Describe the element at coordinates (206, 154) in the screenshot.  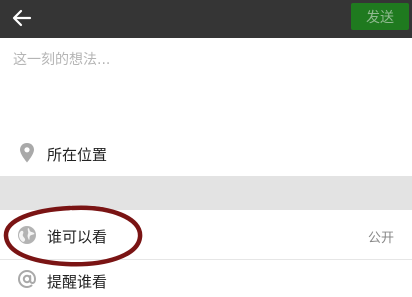
I see `location-row: 所在位置` at that location.